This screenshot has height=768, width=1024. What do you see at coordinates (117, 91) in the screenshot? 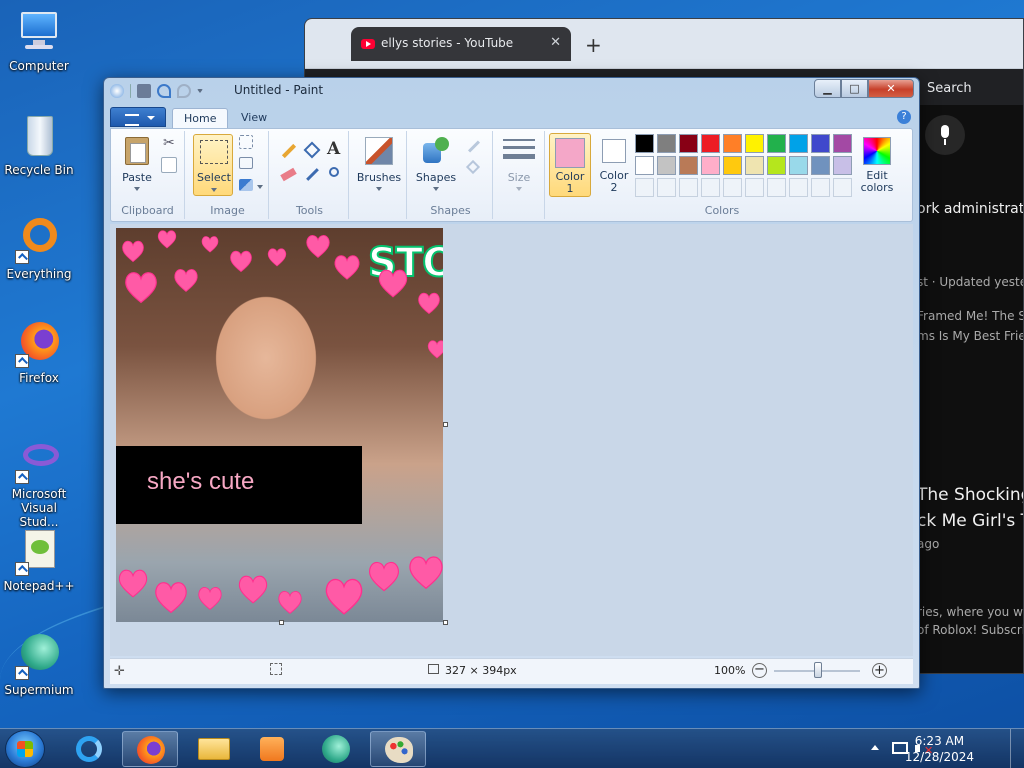
I see `paint-app-icon` at bounding box center [117, 91].